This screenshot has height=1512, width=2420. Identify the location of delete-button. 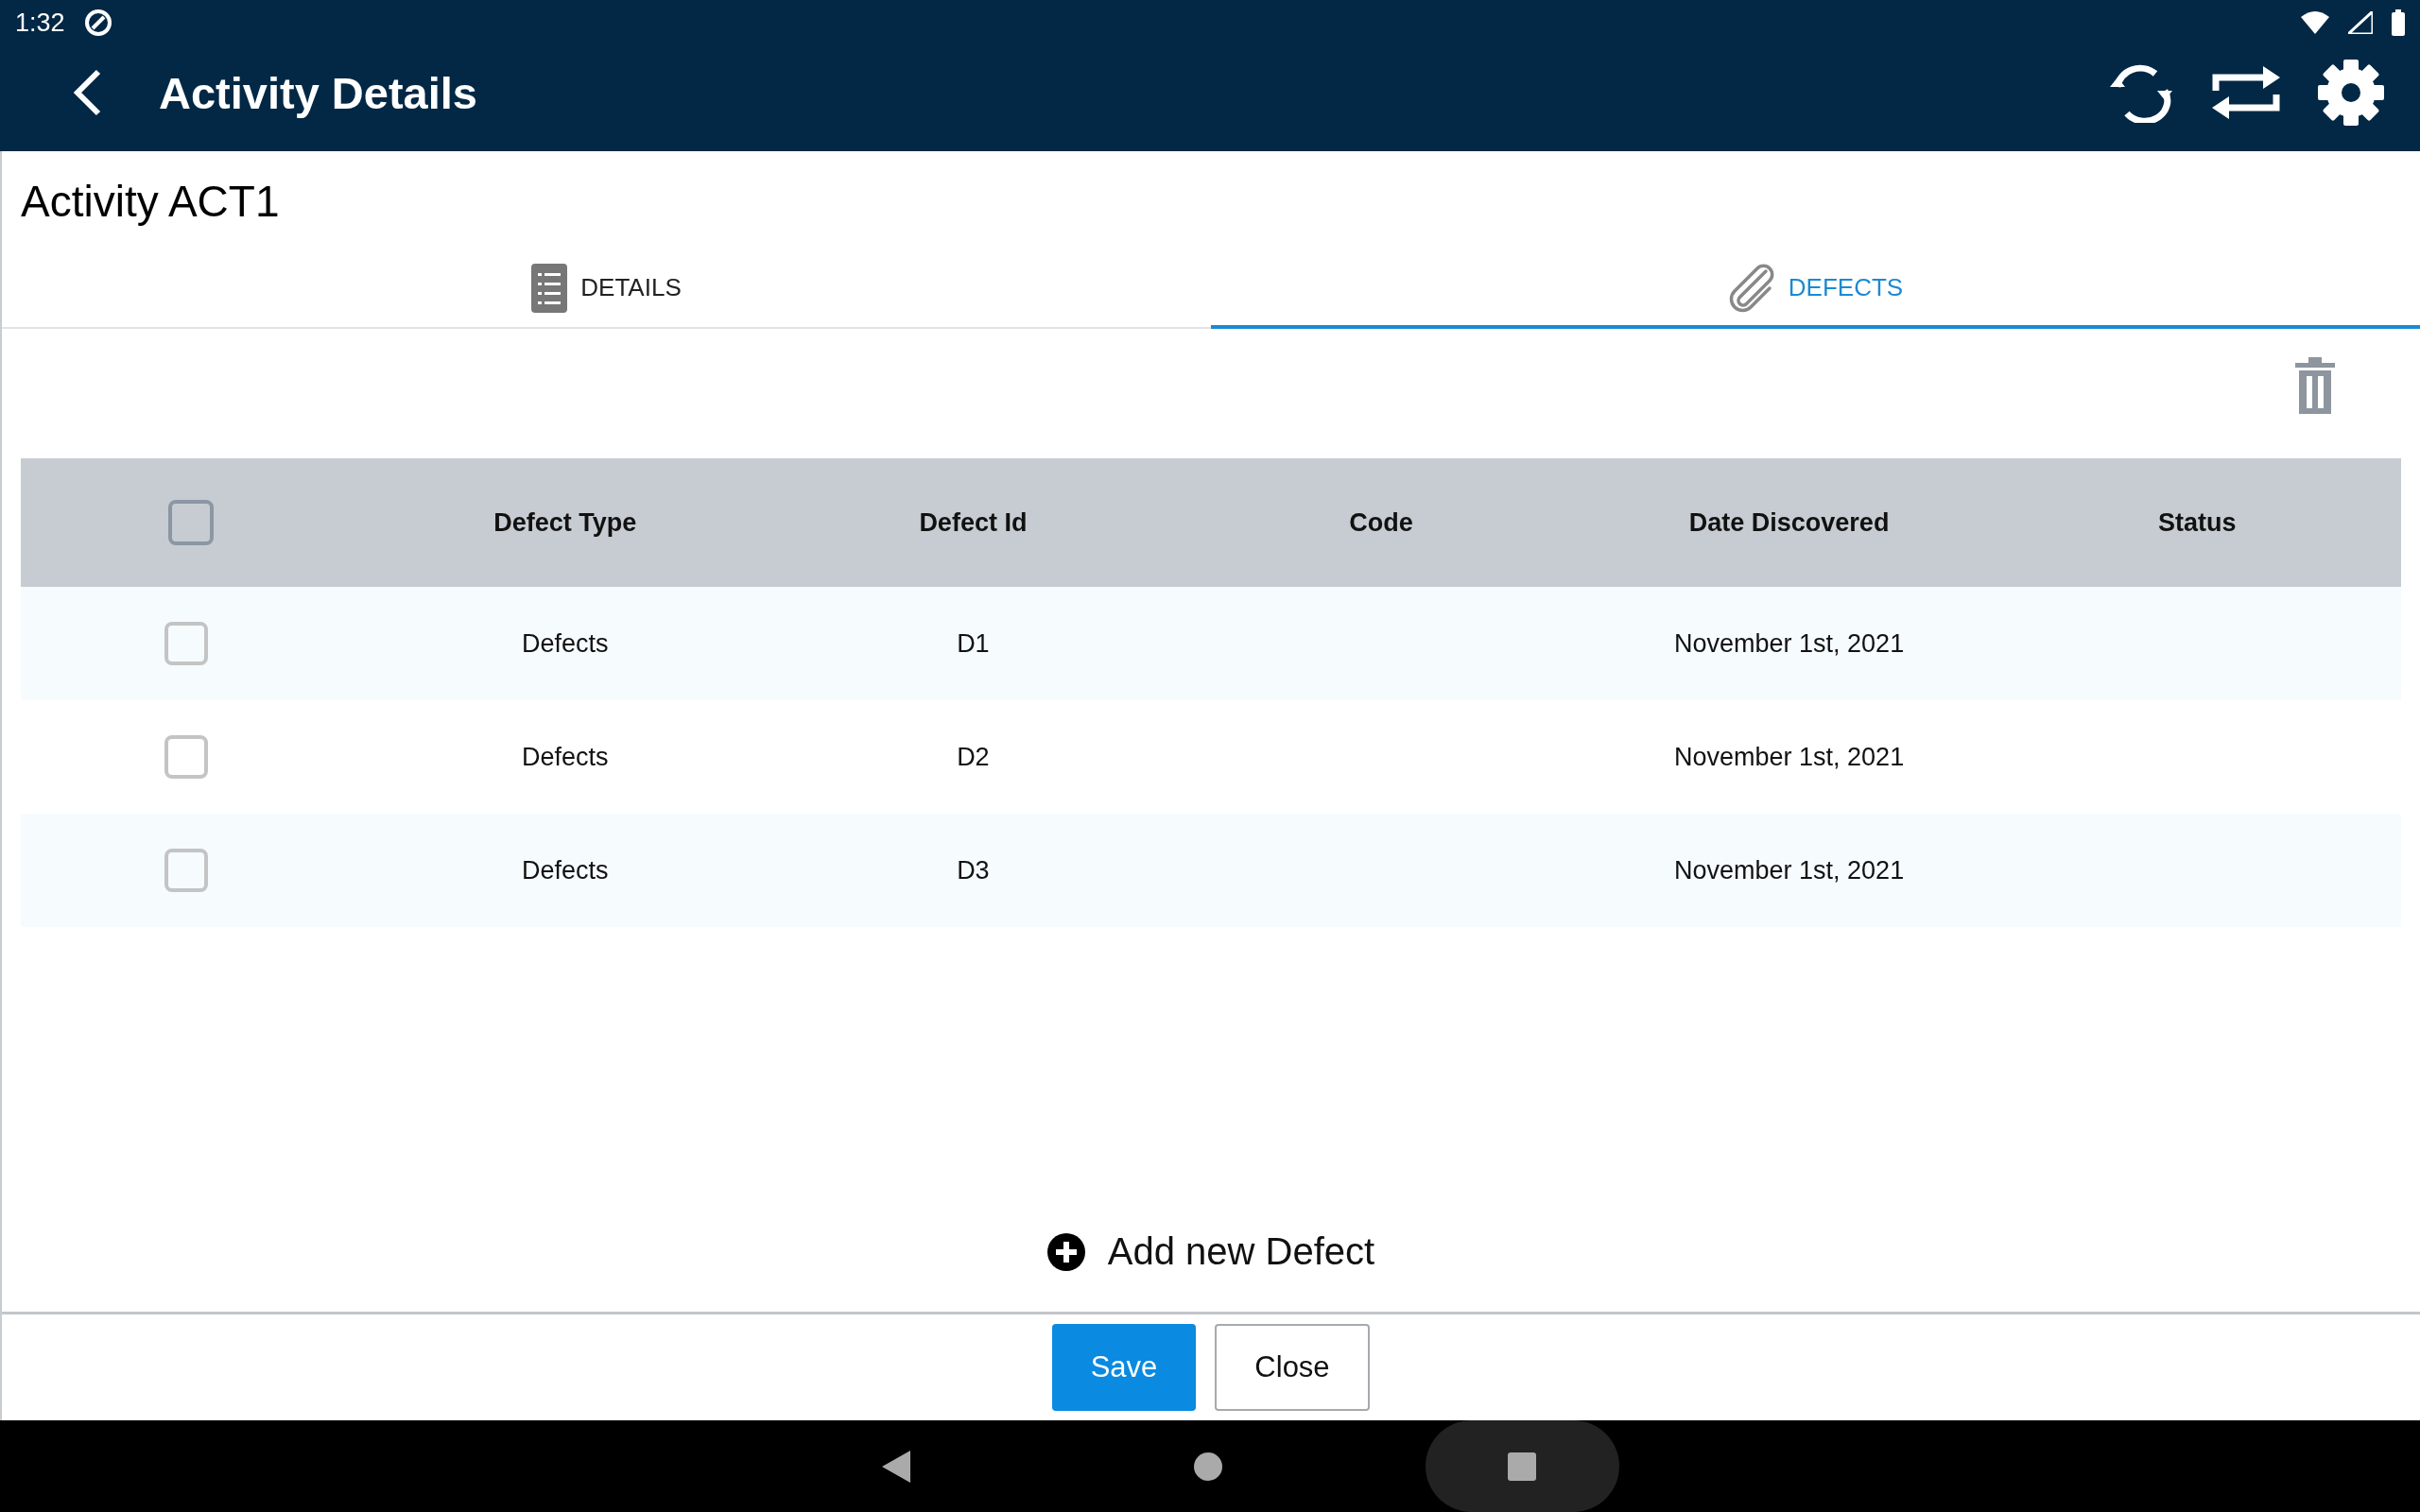
(2315, 385).